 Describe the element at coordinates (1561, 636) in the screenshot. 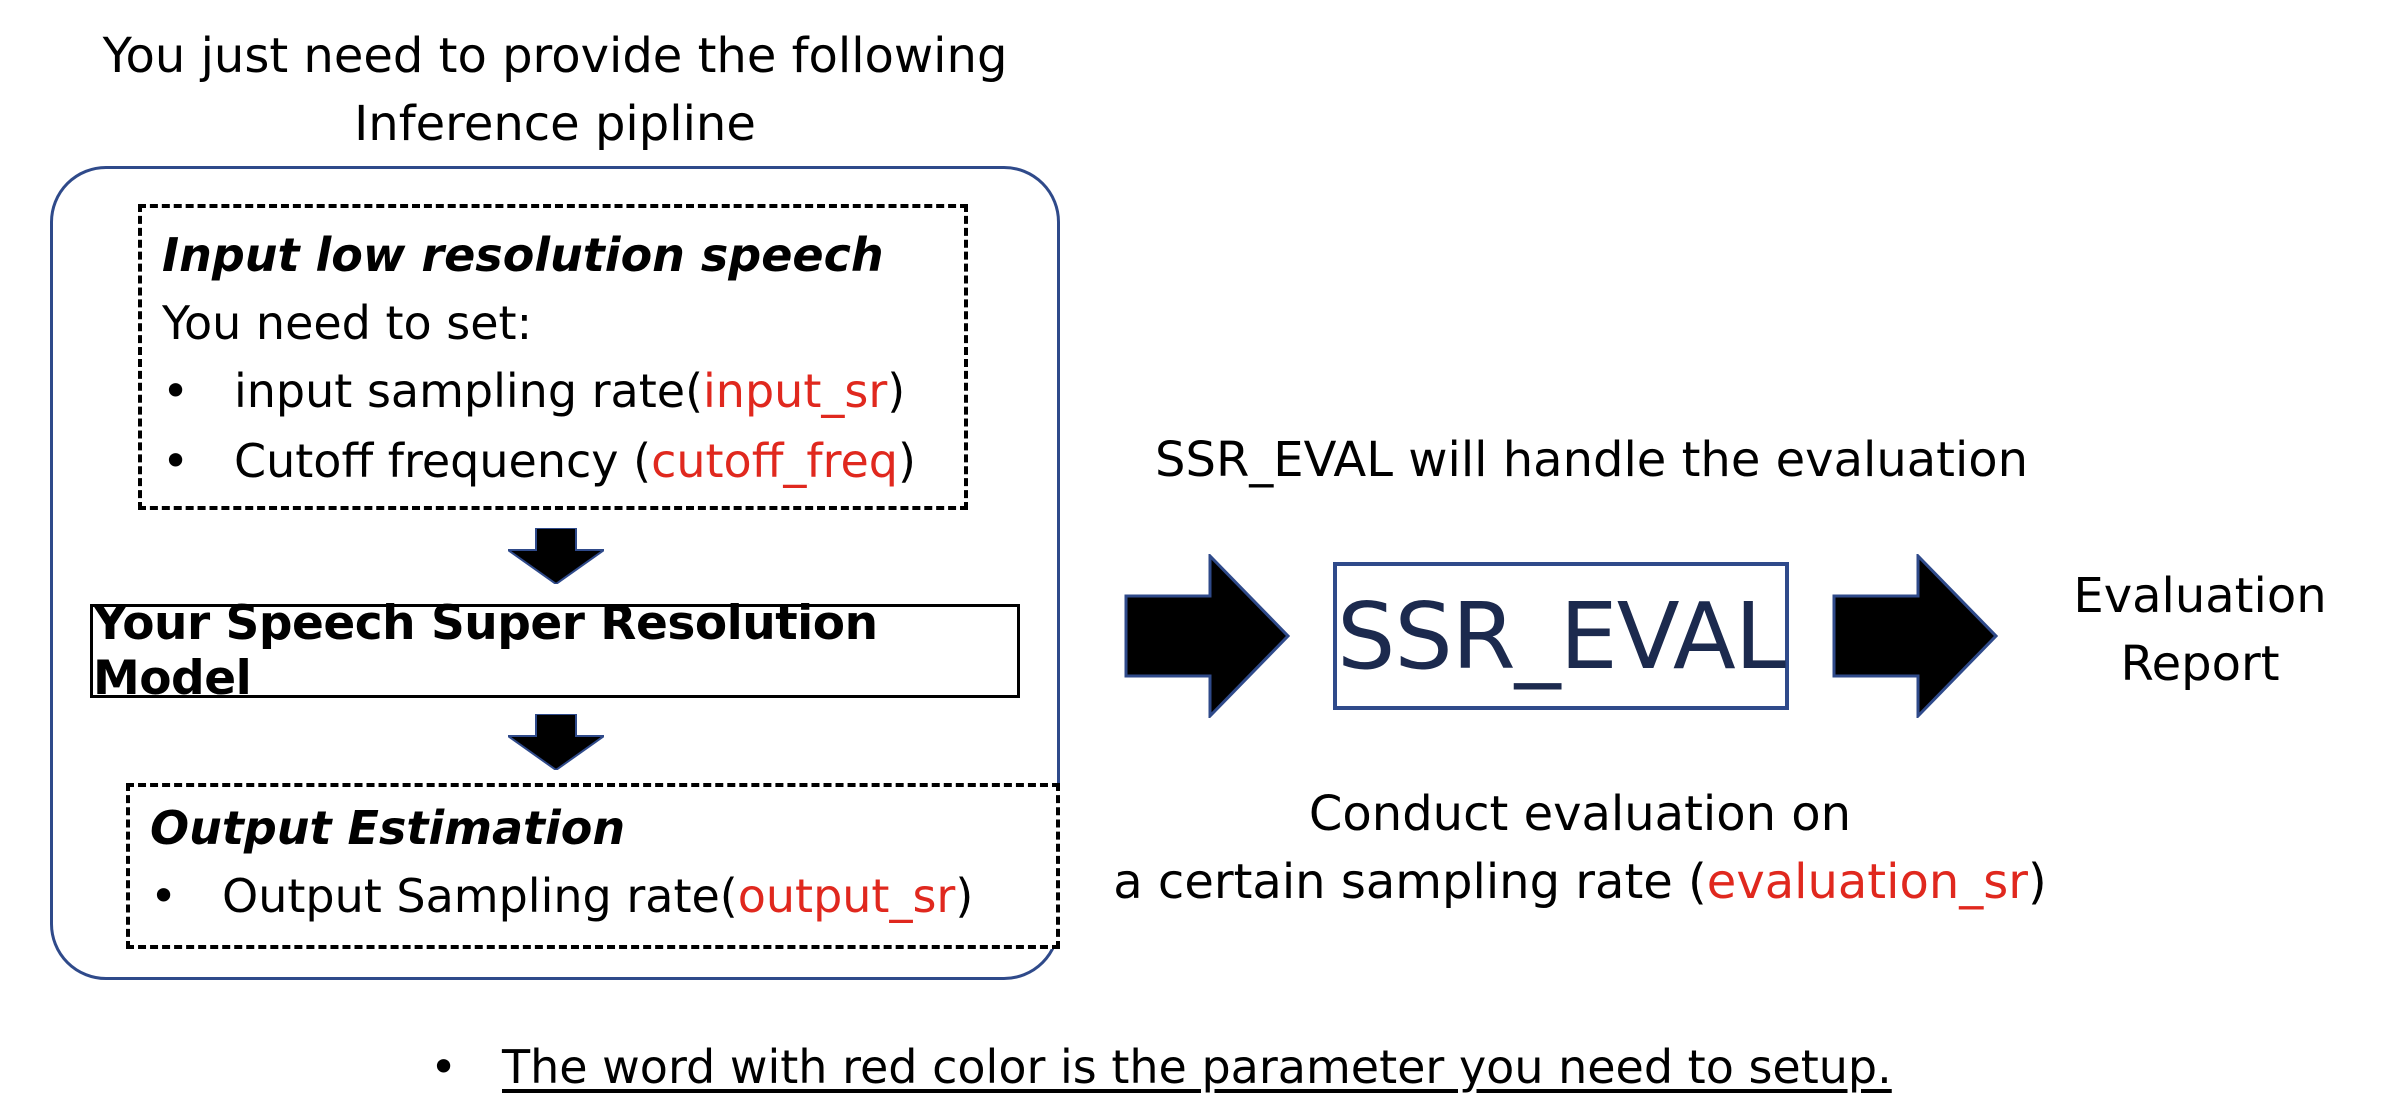

I see `ssr-eval-box: SSR_EVAL` at that location.